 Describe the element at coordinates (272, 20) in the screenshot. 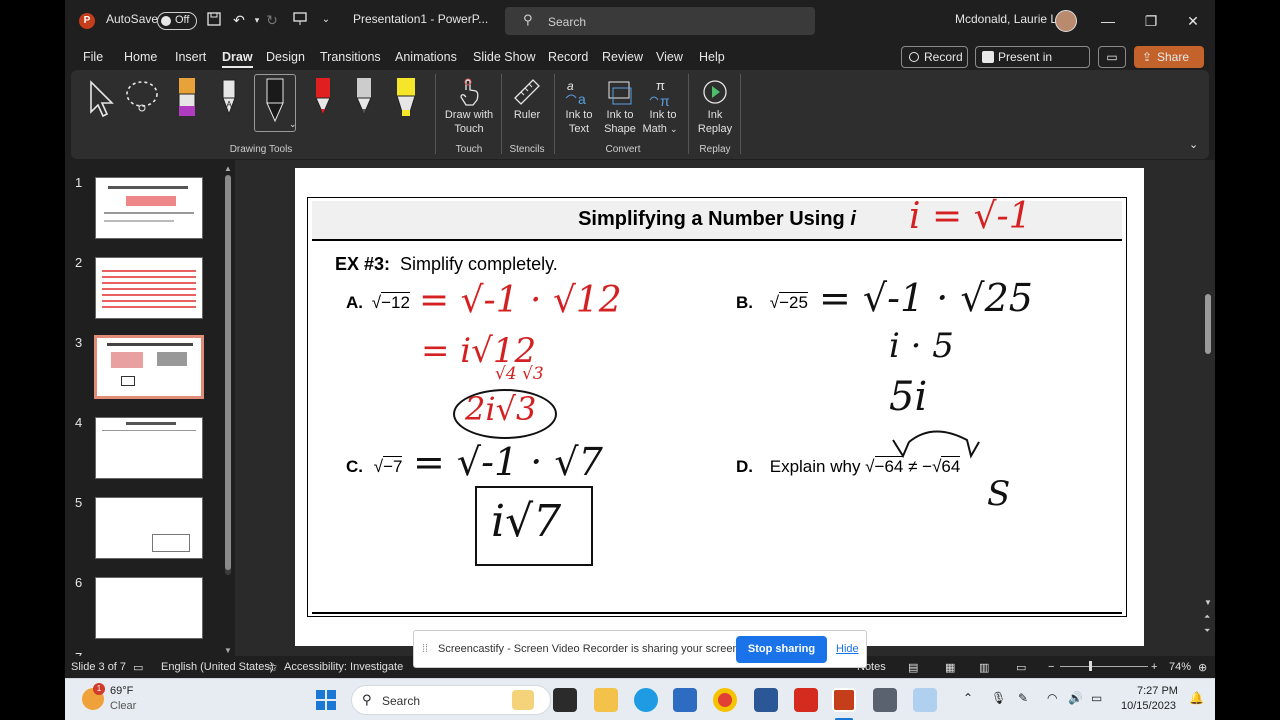

I see `redo-icon: ↻` at that location.